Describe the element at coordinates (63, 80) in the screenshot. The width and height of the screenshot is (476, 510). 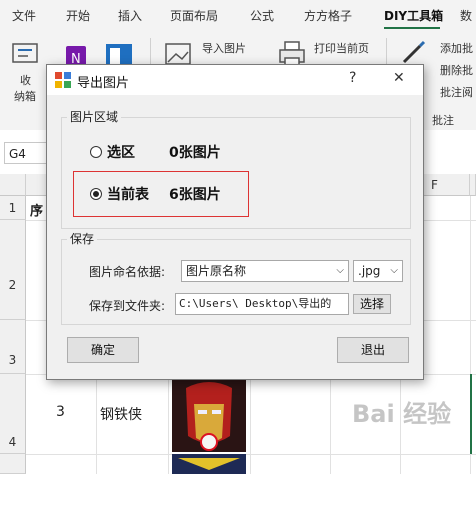
I see `app-icon` at that location.